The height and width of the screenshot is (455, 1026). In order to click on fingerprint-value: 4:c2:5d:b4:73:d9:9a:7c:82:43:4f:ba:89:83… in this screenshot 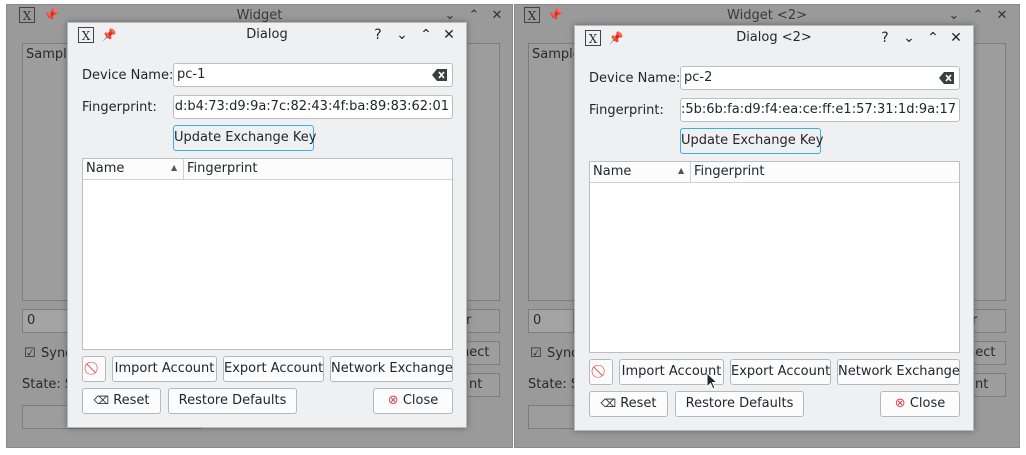, I will do `click(311, 106)`.